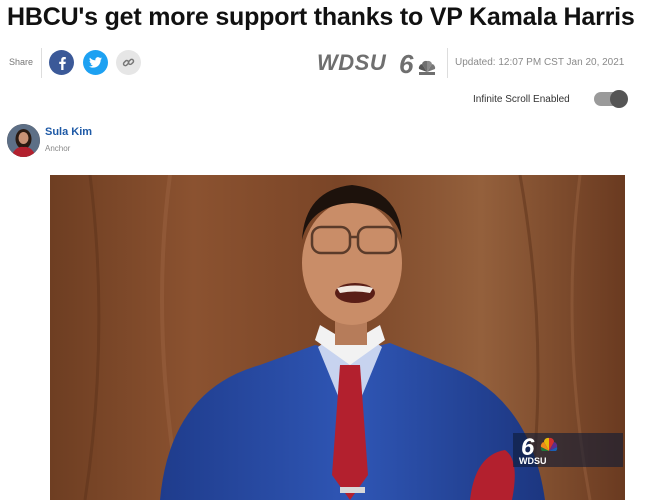 The width and height of the screenshot is (657, 500). I want to click on nbc-six-icon: 6, so click(417, 63).